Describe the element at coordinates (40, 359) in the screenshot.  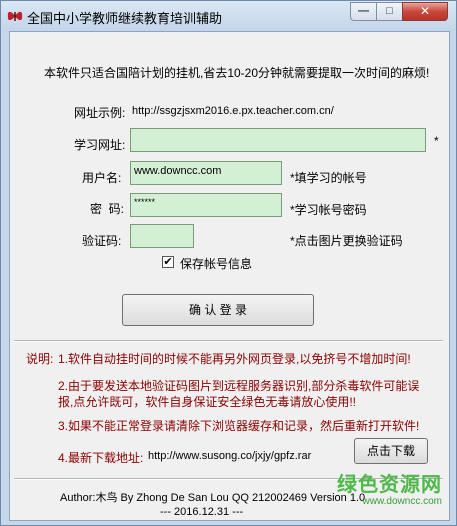
I see `notes-title: 说明:` at that location.